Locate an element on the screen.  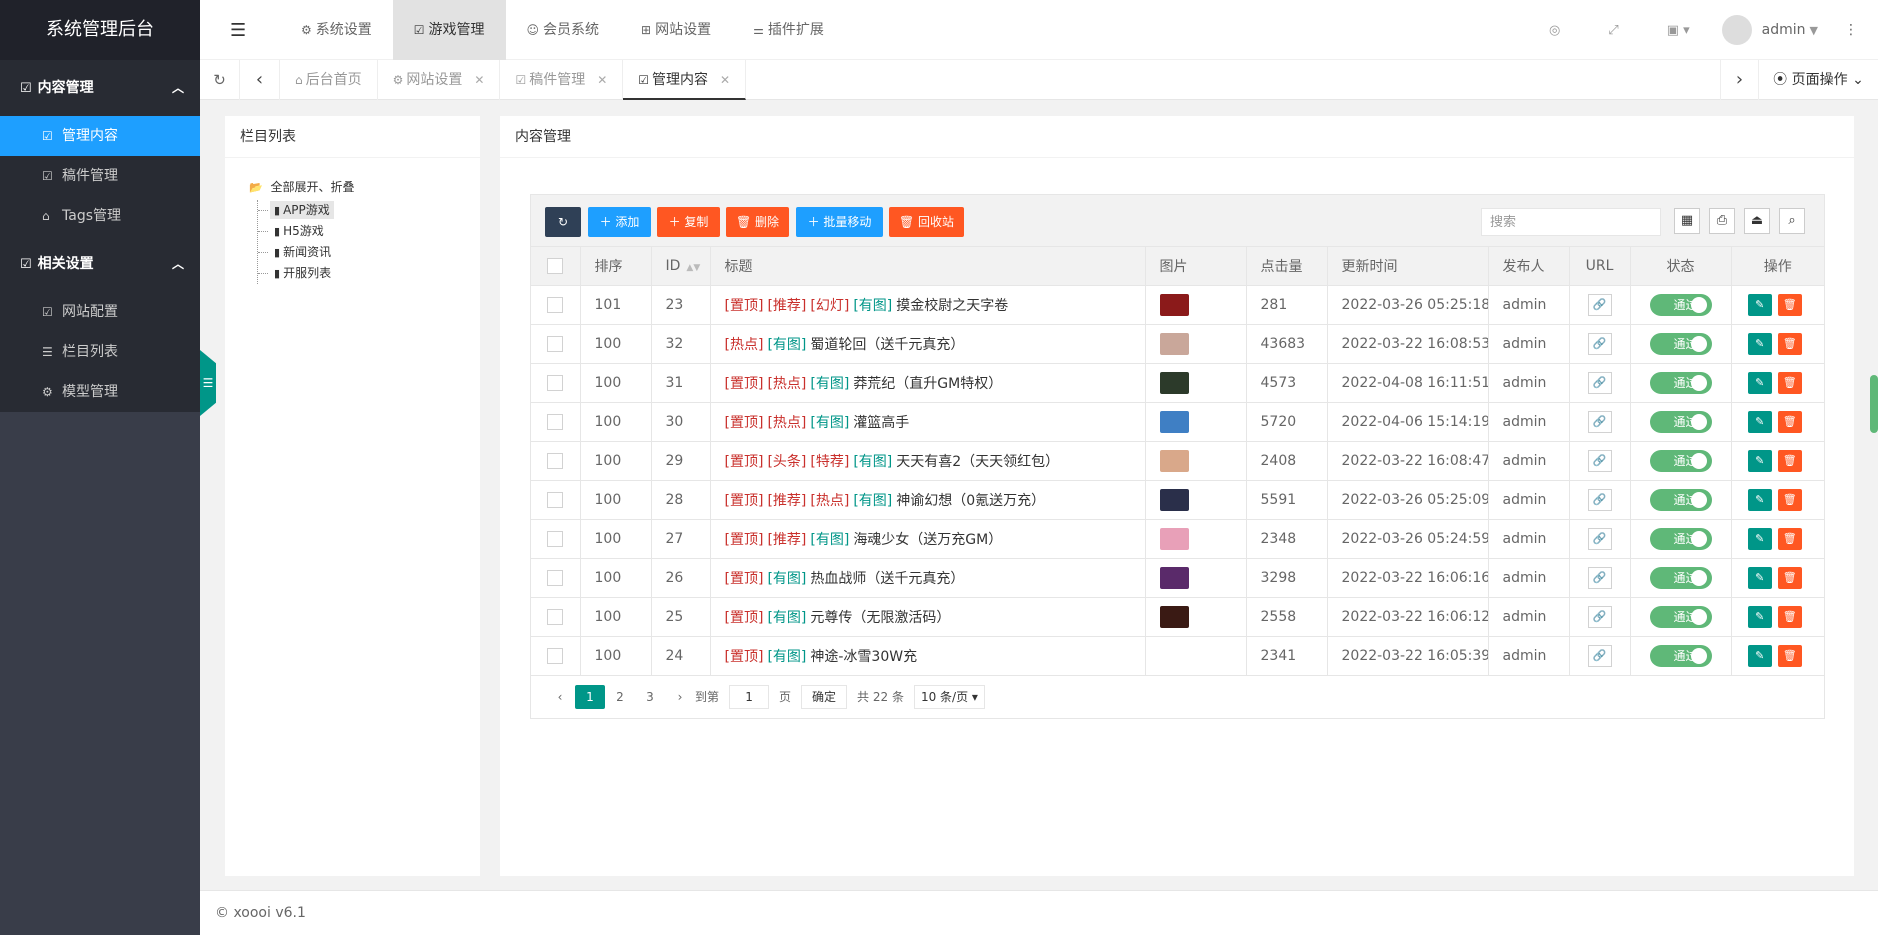
pager-goto-input: 1 is located at coordinates (749, 696).